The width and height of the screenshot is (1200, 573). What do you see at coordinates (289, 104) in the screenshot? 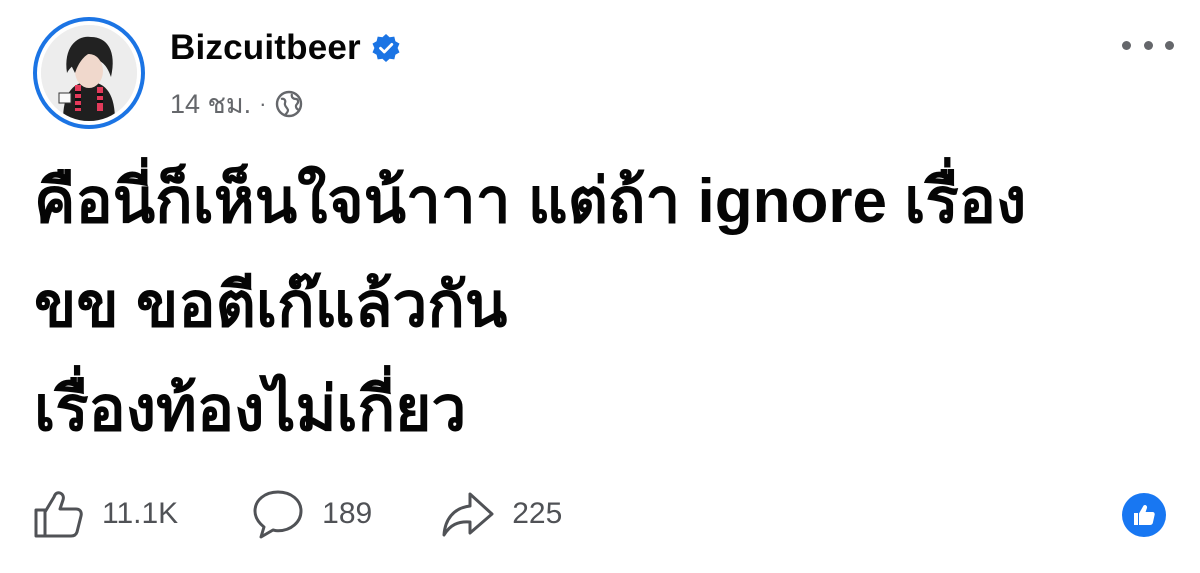
I see `globe-icon` at bounding box center [289, 104].